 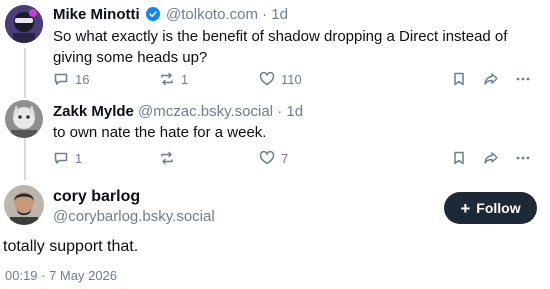 I want to click on author-handle: @corybarlog.bsky.social, so click(x=134, y=216).